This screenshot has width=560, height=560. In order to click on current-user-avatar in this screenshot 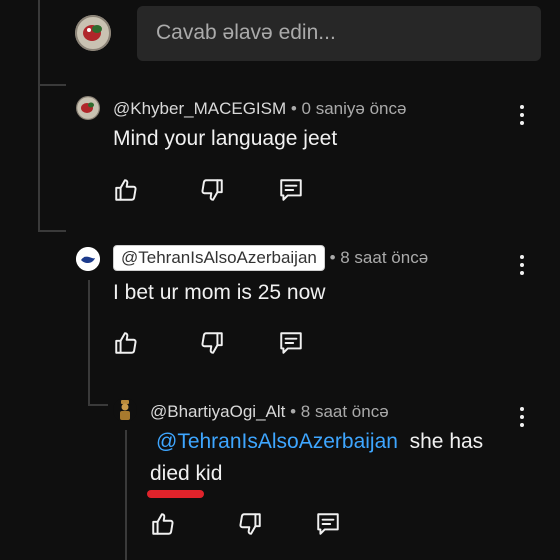, I will do `click(93, 33)`.